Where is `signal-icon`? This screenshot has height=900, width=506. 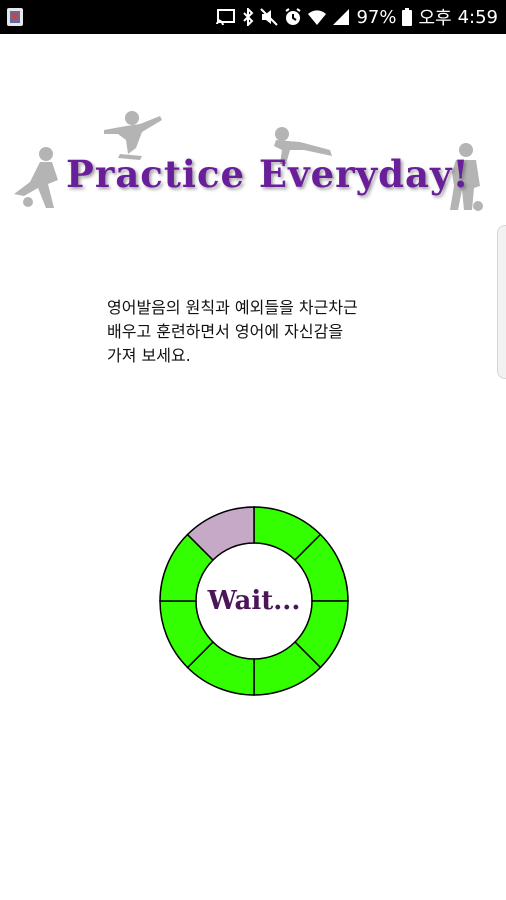
signal-icon is located at coordinates (341, 17).